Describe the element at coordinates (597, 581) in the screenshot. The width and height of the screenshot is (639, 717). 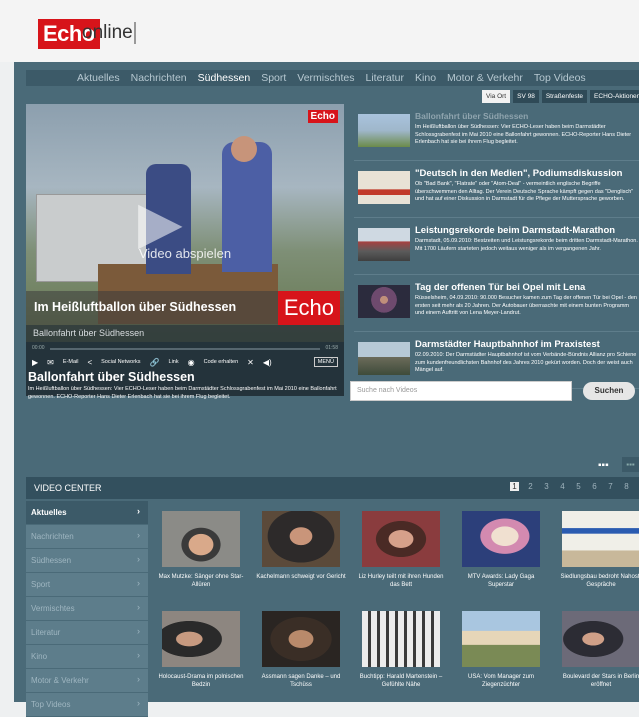
I see `video-caption: Siedlungsbau bedroht Nahost-Gespräche` at that location.